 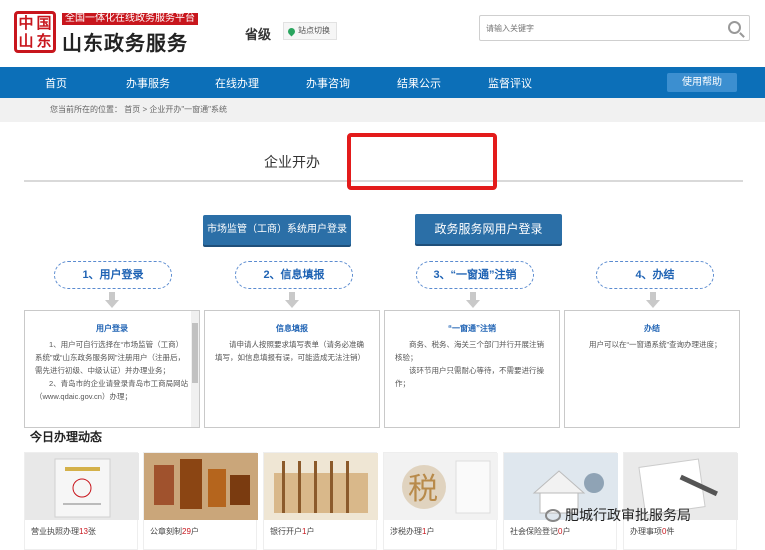 What do you see at coordinates (412, 531) in the screenshot?
I see `today-label: 涉税办理1户` at bounding box center [412, 531].